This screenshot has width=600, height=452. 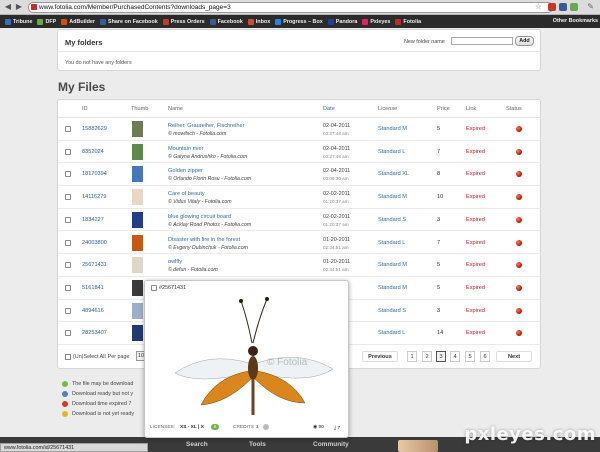 What do you see at coordinates (387, 109) in the screenshot?
I see `column-header-license: License` at bounding box center [387, 109].